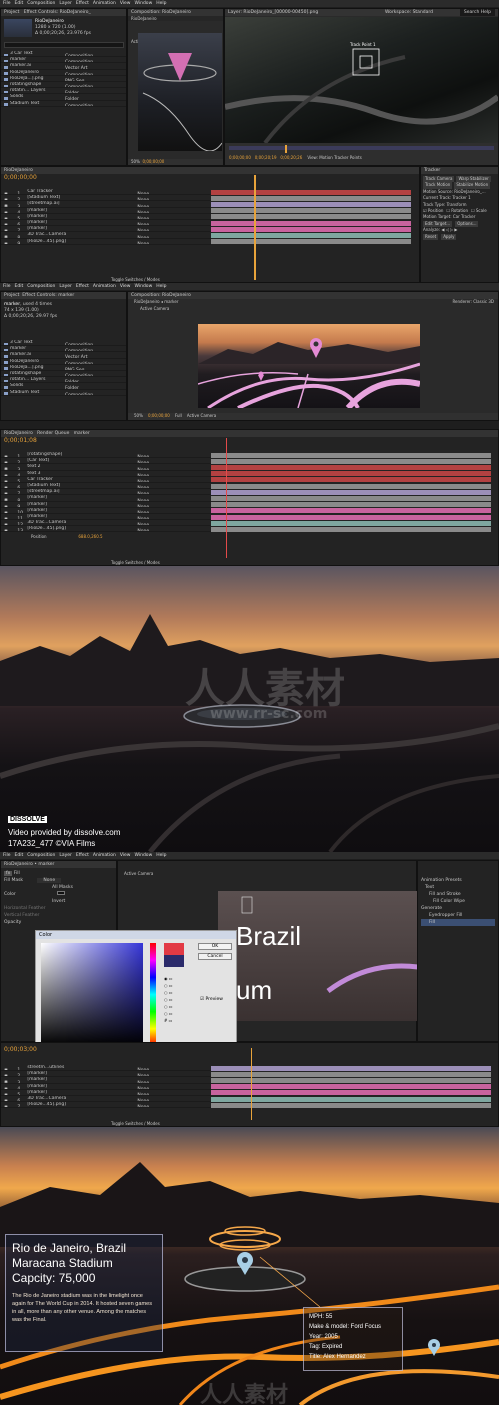 The width and height of the screenshot is (499, 1405). What do you see at coordinates (458, 915) in the screenshot?
I see `eyedropper-fill-item: Eyedropper Fill` at bounding box center [458, 915].